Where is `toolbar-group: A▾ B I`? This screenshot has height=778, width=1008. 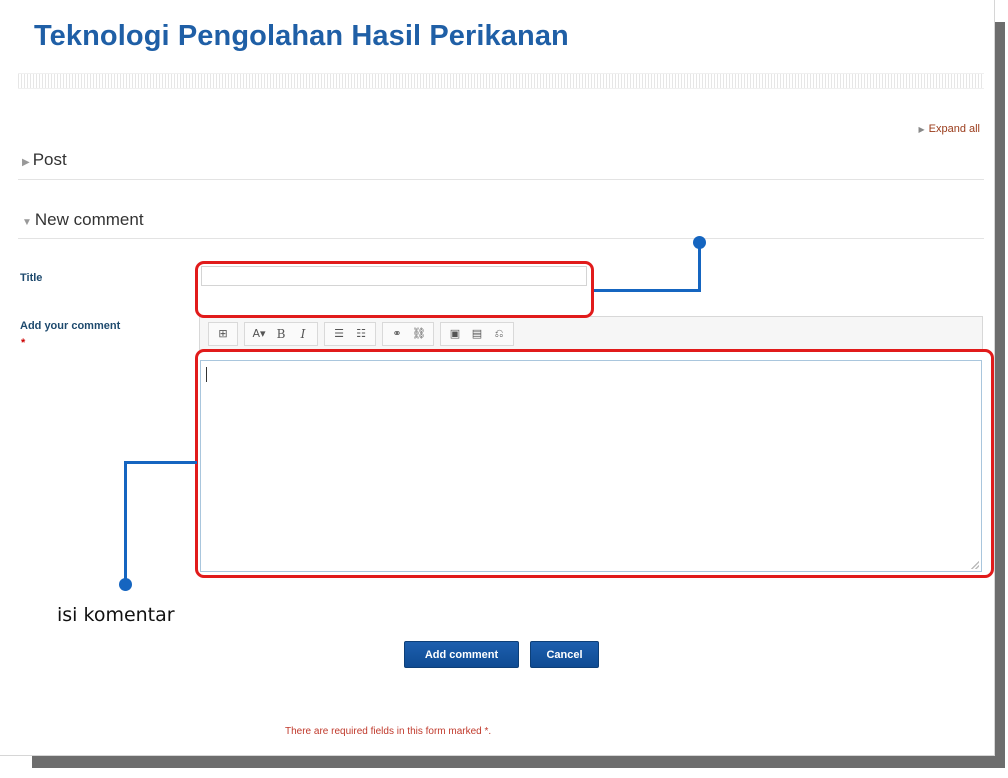 toolbar-group: A▾ B I is located at coordinates (281, 333).